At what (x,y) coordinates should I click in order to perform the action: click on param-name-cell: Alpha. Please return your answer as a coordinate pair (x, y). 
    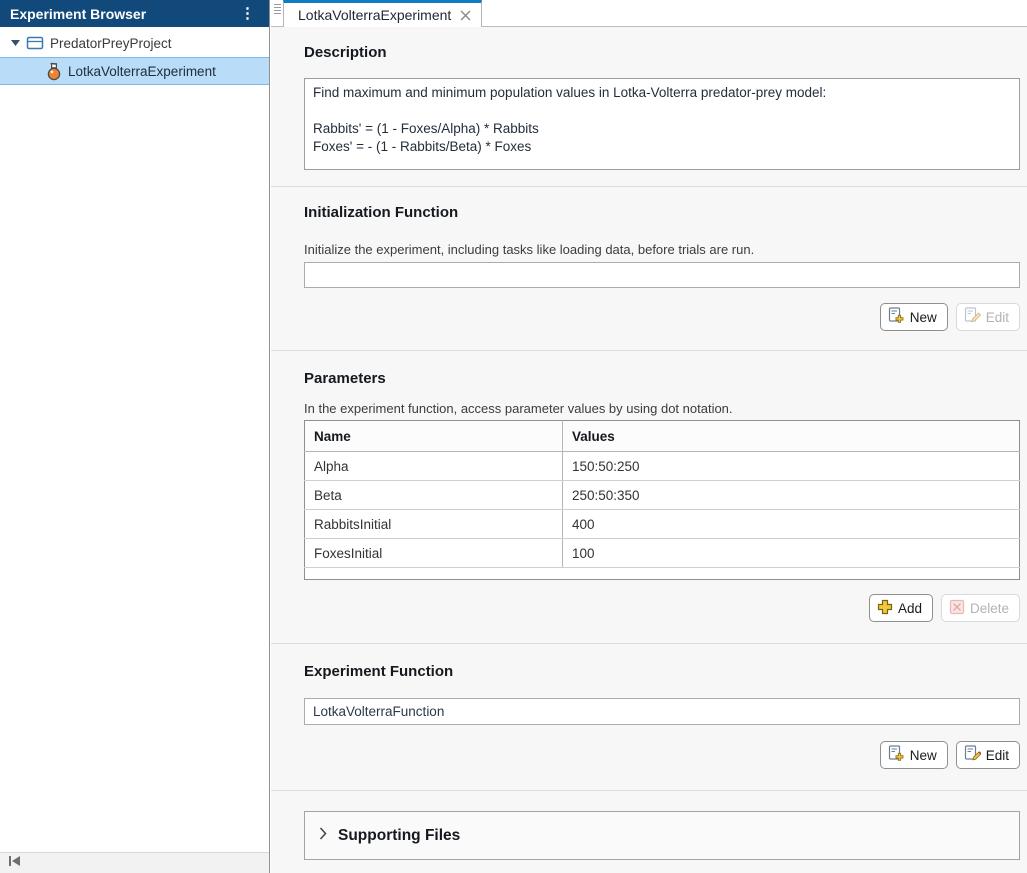
    Looking at the image, I should click on (433, 466).